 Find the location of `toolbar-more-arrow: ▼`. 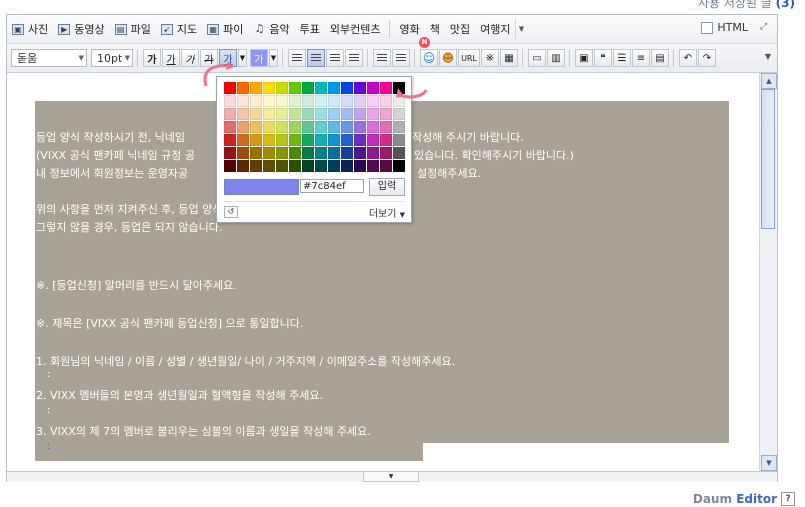

toolbar-more-arrow: ▼ is located at coordinates (768, 56).